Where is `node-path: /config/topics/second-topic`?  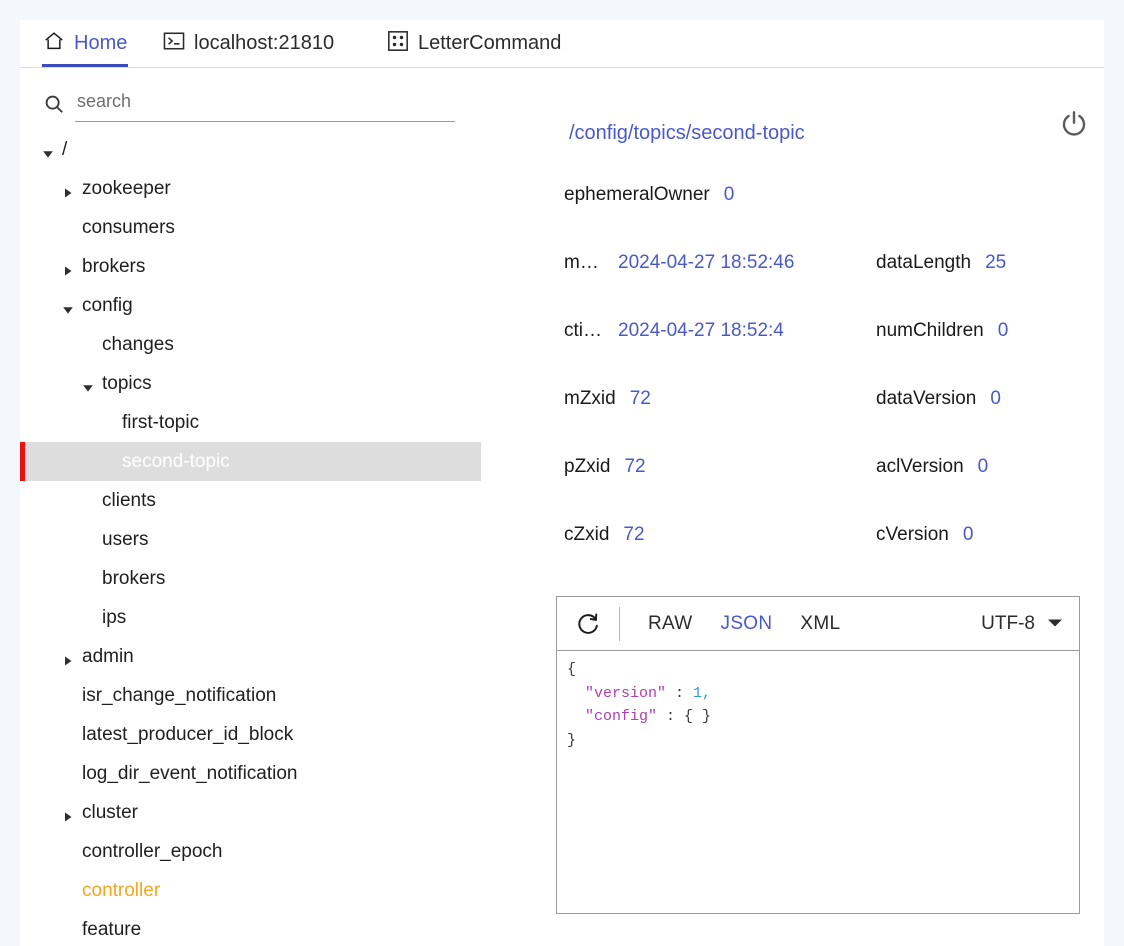
node-path: /config/topics/second-topic is located at coordinates (687, 133).